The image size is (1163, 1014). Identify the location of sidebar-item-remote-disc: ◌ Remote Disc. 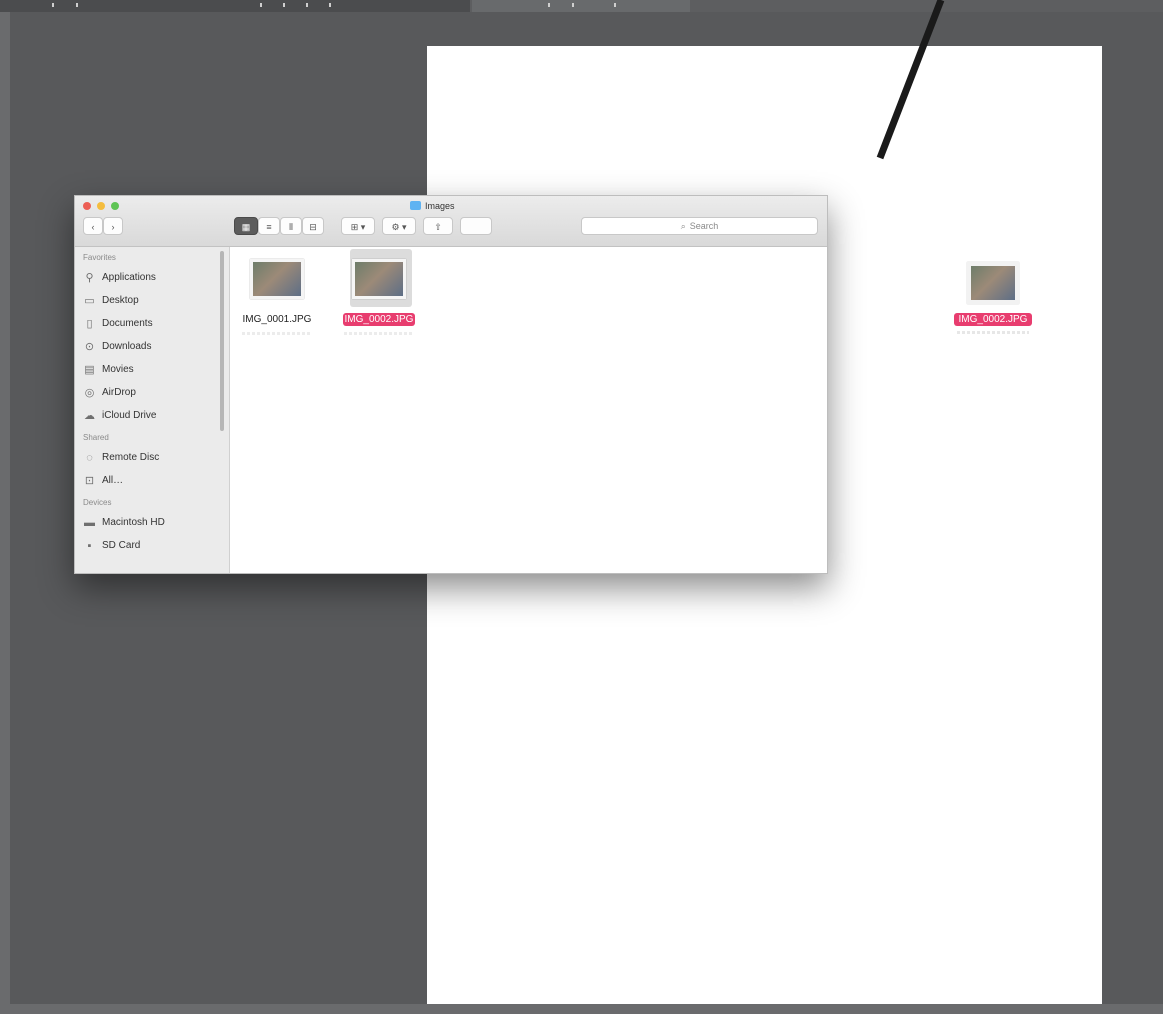
(152, 457).